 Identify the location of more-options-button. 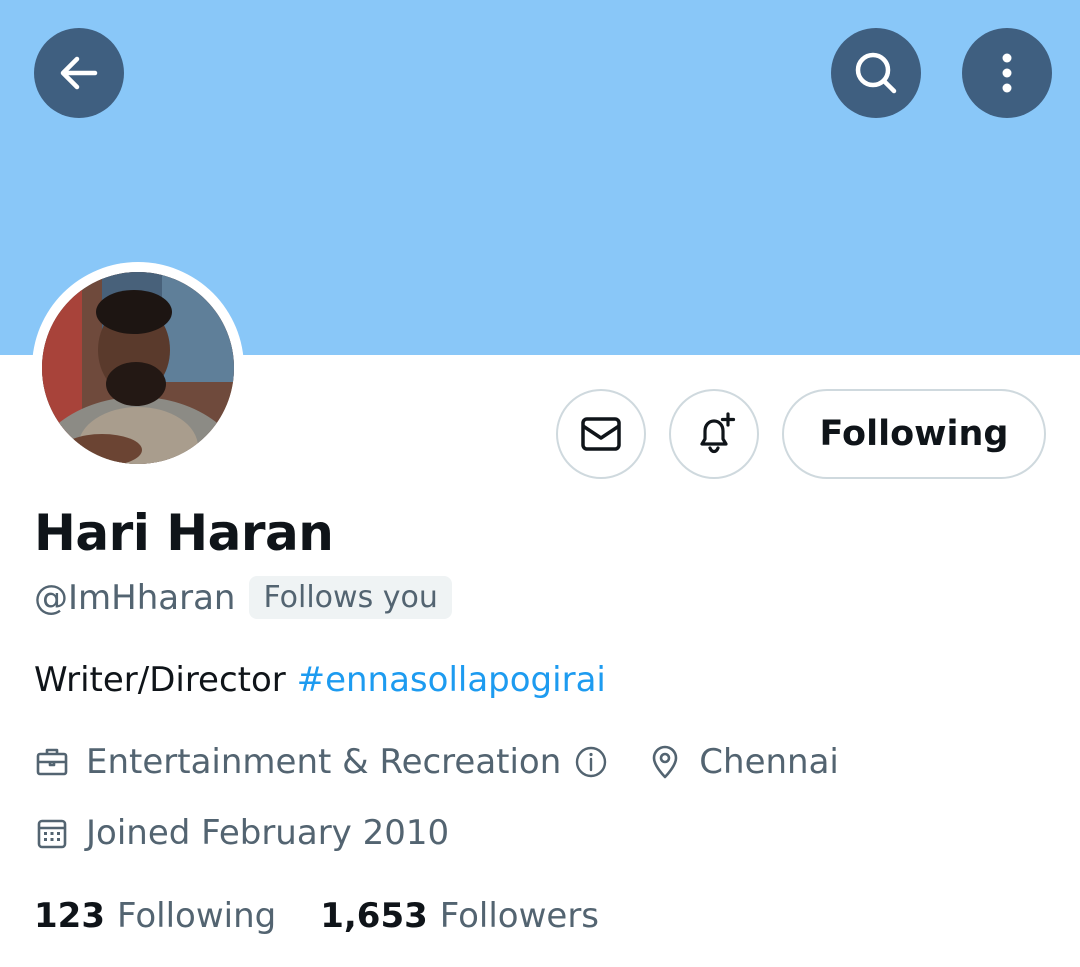
(1007, 73).